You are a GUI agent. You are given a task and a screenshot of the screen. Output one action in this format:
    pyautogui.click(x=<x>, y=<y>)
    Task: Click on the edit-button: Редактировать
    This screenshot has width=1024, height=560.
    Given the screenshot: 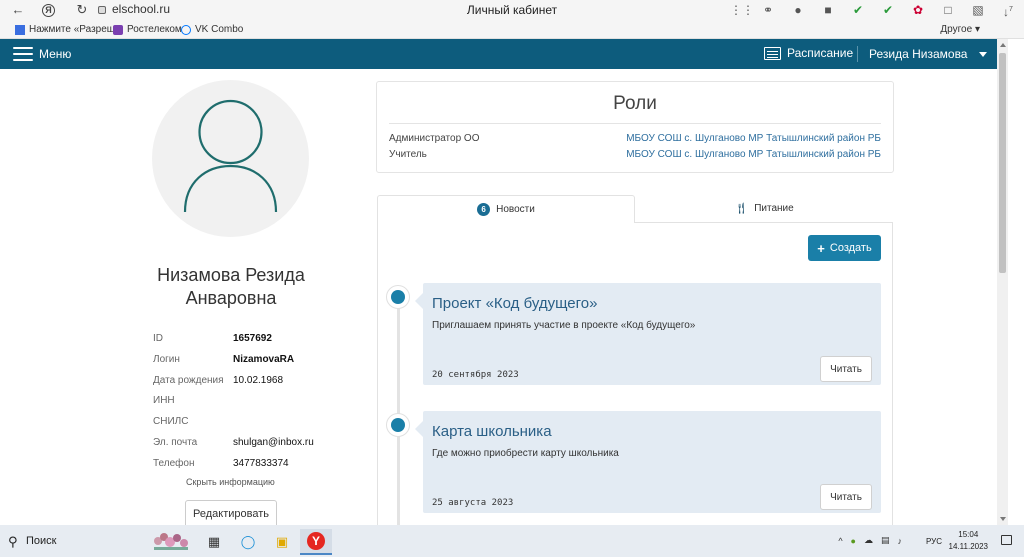 What is the action you would take?
    pyautogui.click(x=231, y=512)
    